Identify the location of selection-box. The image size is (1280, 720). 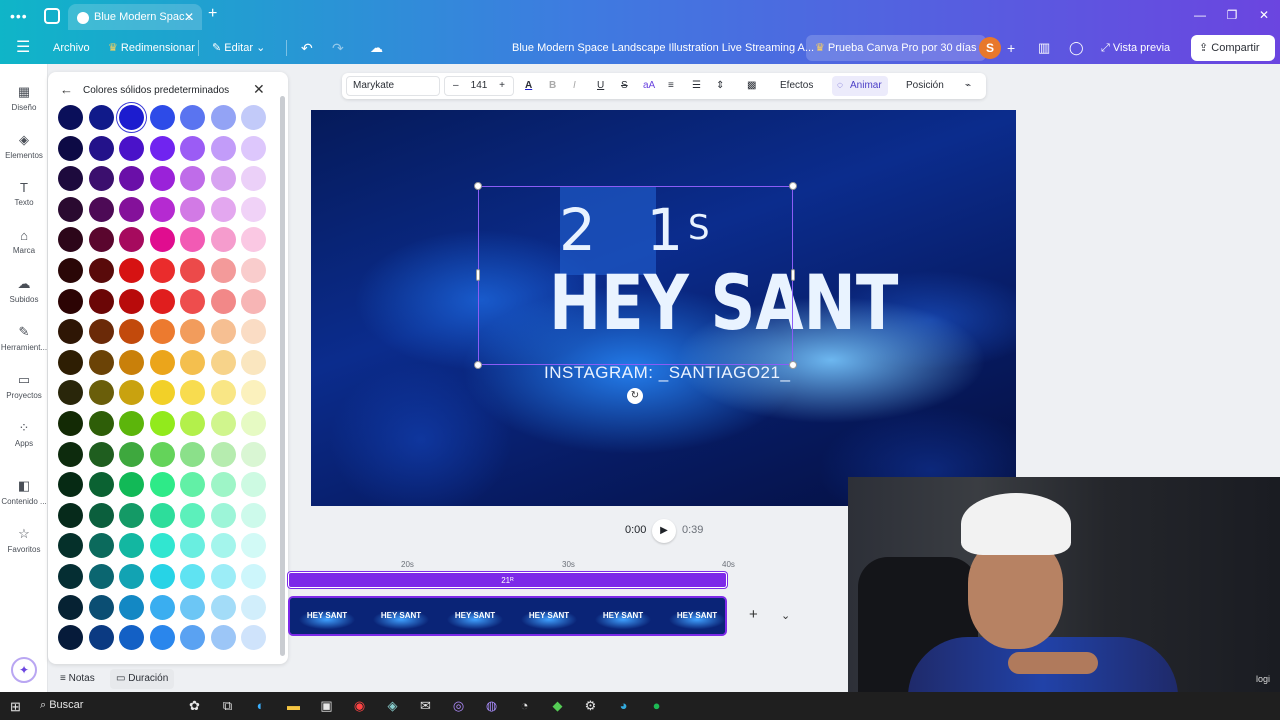
(635, 275).